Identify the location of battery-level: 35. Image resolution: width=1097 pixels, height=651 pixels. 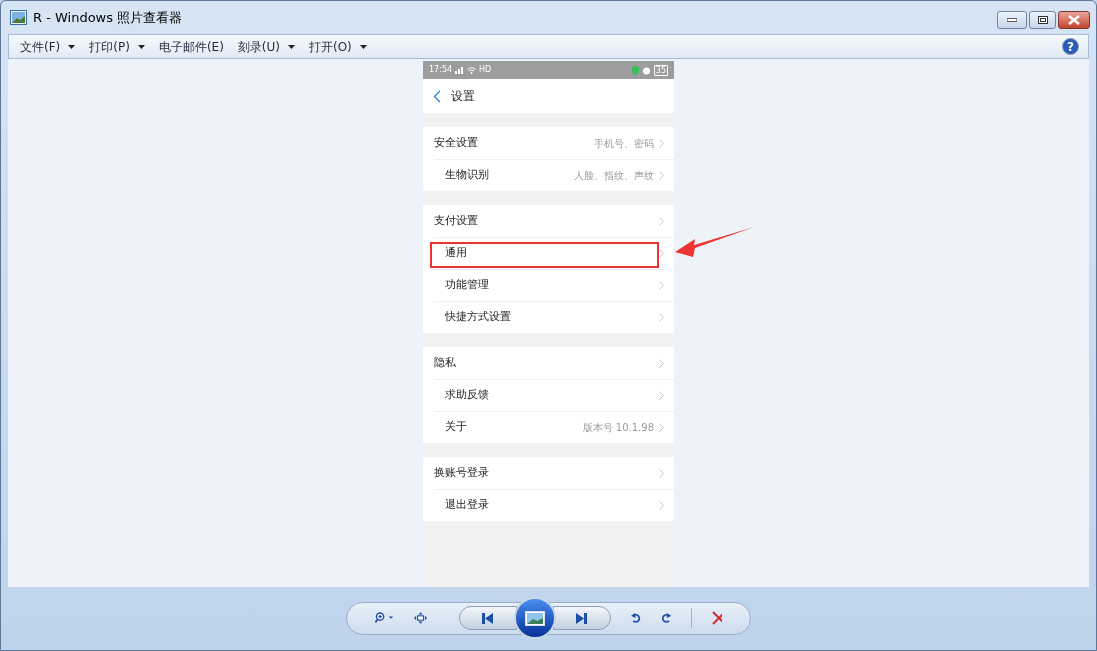
(660, 70).